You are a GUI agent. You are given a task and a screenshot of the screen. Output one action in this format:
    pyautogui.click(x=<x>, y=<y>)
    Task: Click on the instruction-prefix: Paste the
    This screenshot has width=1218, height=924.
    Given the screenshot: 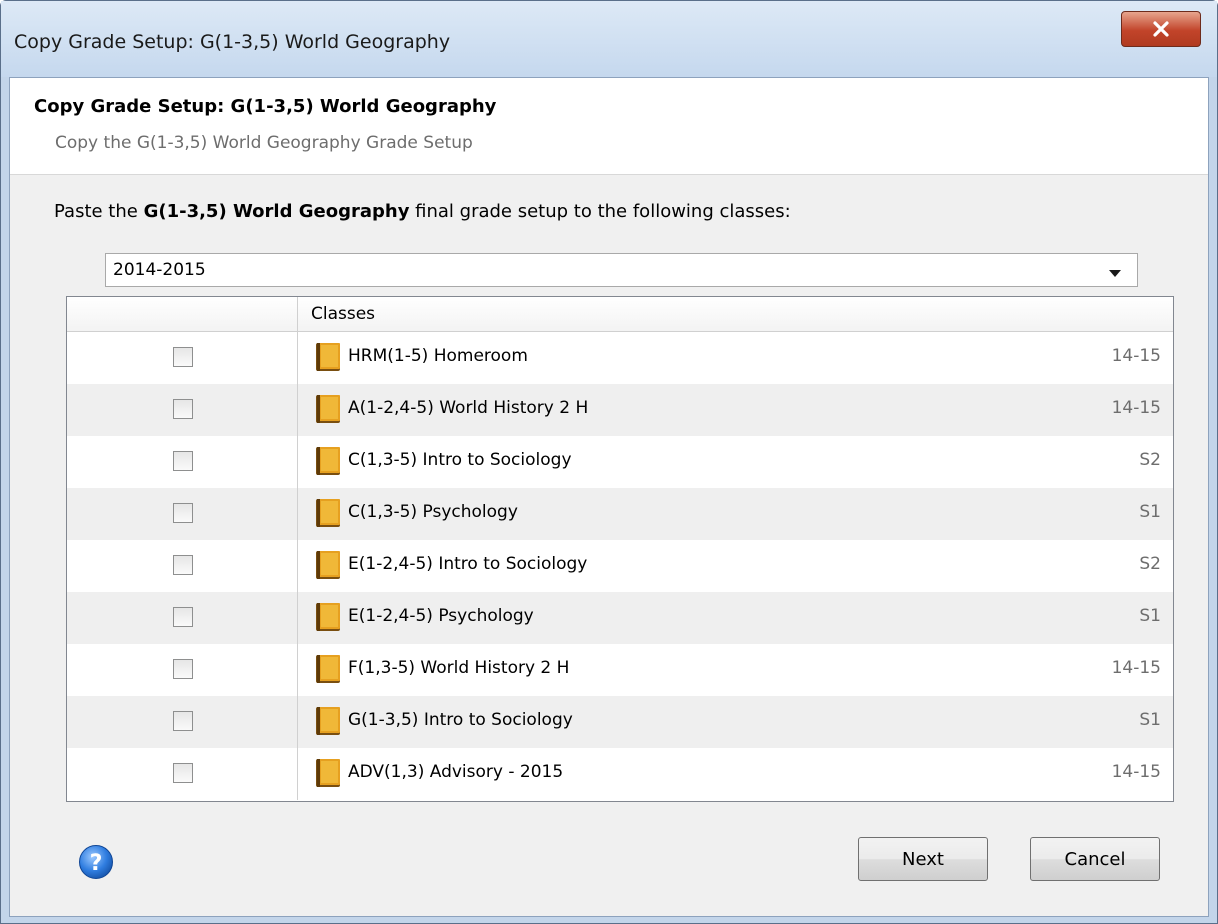 What is the action you would take?
    pyautogui.click(x=99, y=211)
    